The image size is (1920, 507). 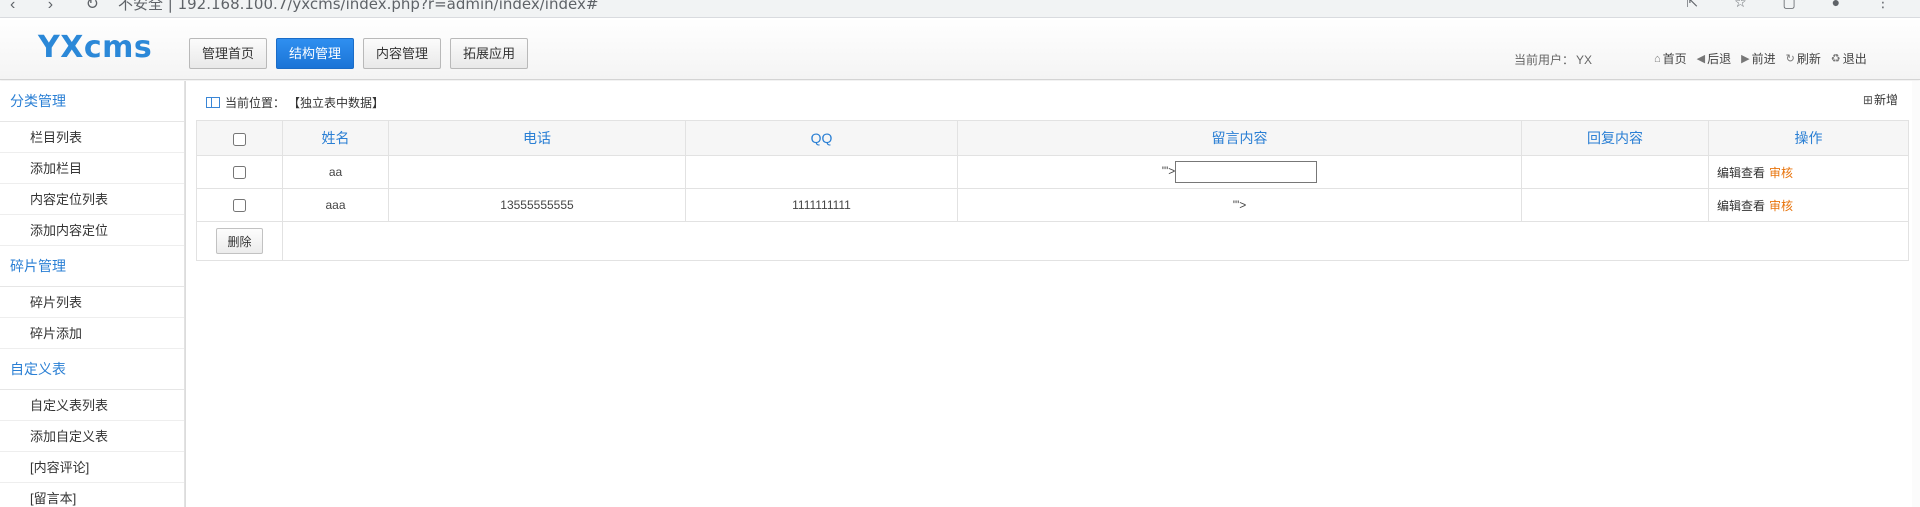 I want to click on table-row: aaa 13555555555 1111111111 '"> 编辑查看 审核, so click(x=1052, y=205).